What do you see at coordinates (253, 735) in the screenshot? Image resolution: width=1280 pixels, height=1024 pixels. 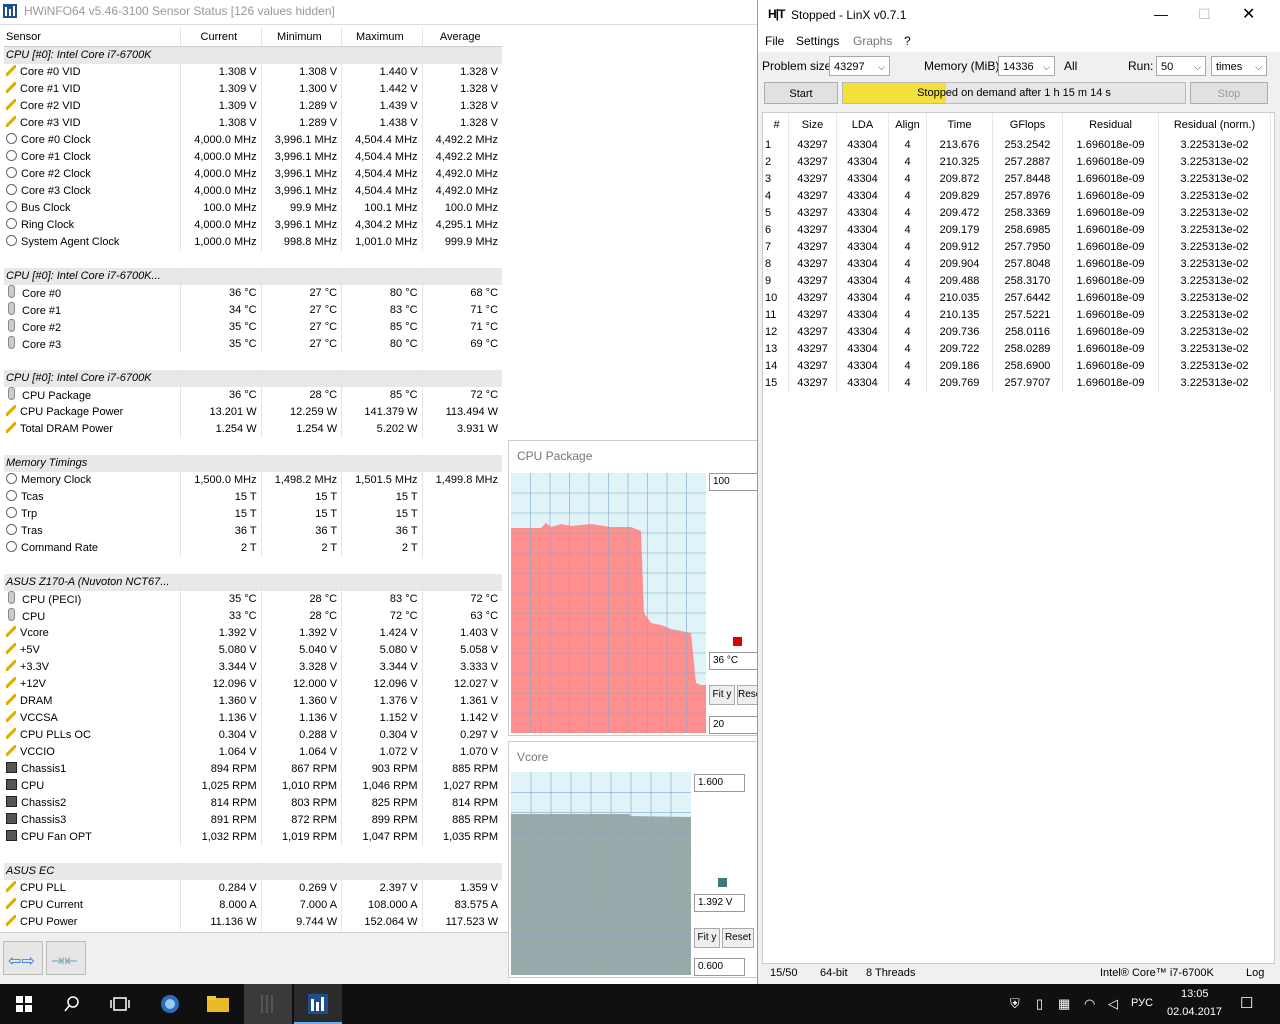 I see `sensor-row: CPU PLLs OC 0.304 V 0.288 V 0.304 V 0.297 V` at bounding box center [253, 735].